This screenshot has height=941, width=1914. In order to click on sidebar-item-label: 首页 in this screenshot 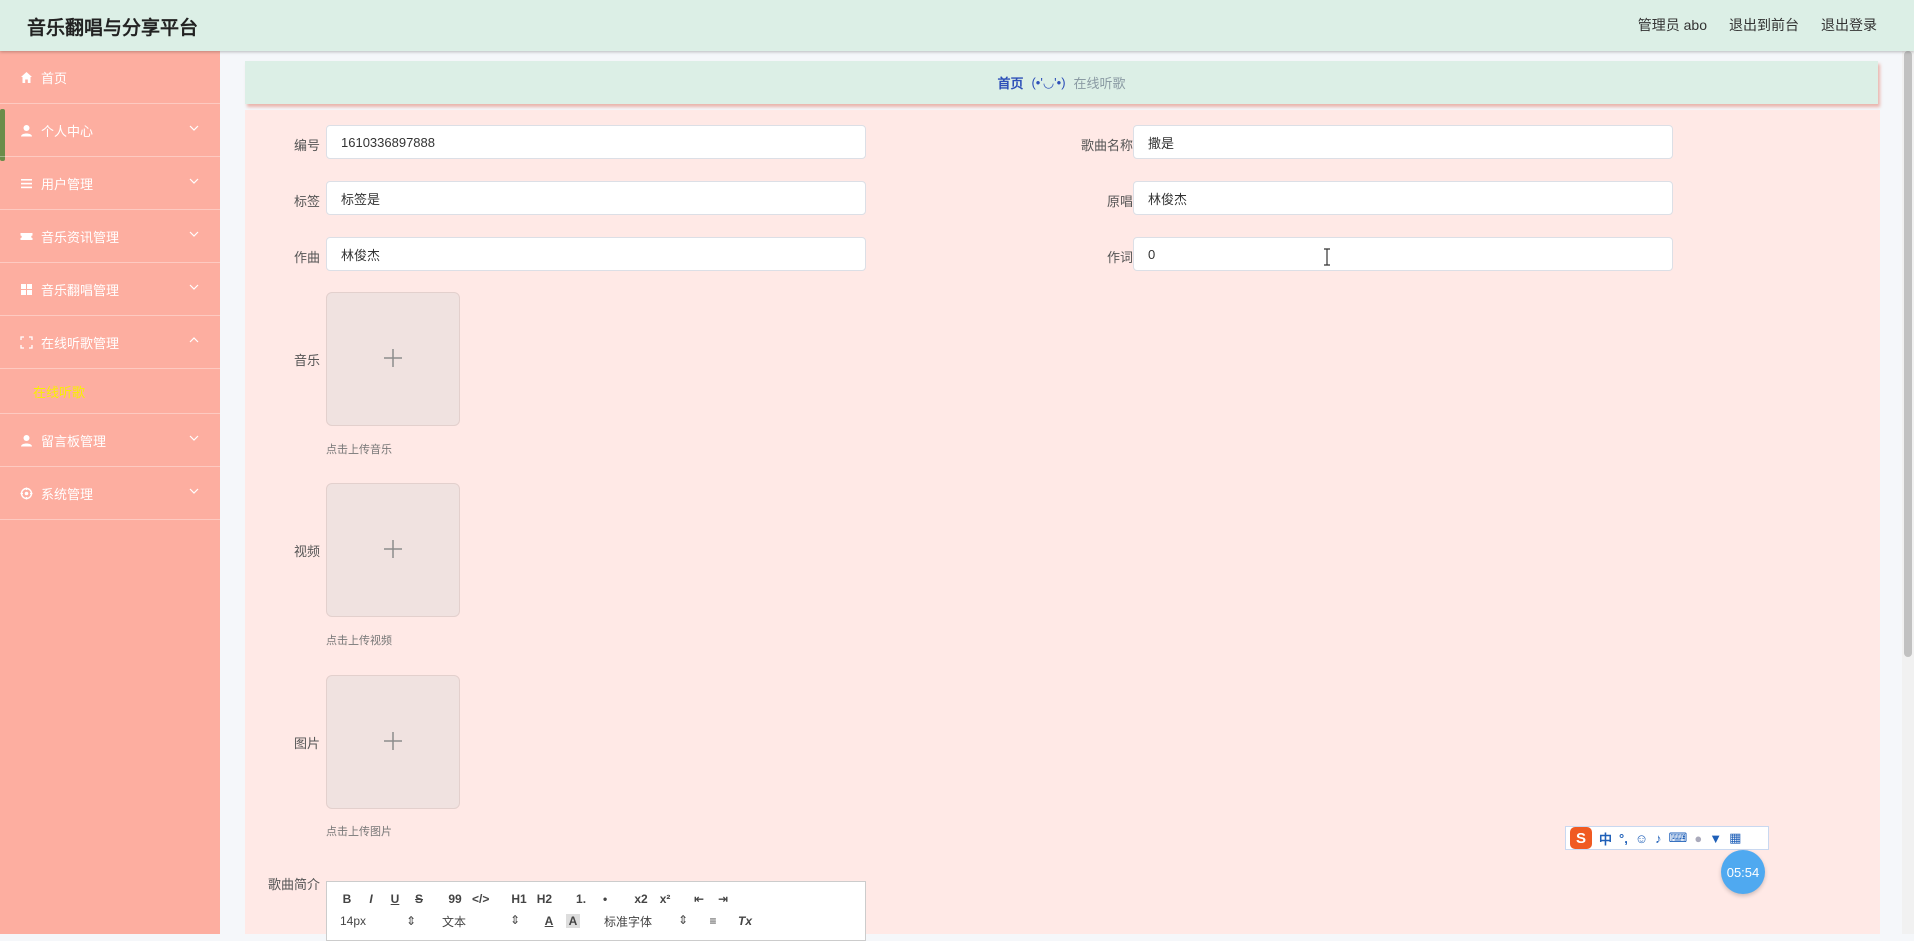, I will do `click(54, 78)`.